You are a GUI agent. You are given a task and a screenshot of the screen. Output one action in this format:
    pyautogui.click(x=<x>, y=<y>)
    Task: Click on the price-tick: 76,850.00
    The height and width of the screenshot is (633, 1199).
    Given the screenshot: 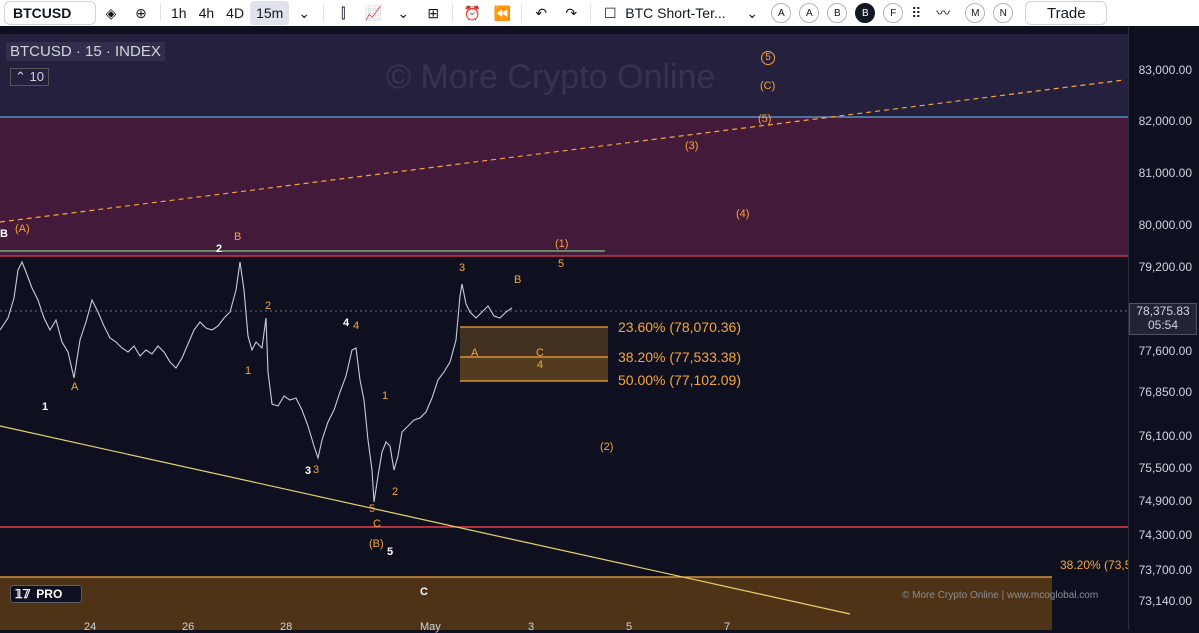 What is the action you would take?
    pyautogui.click(x=1165, y=392)
    